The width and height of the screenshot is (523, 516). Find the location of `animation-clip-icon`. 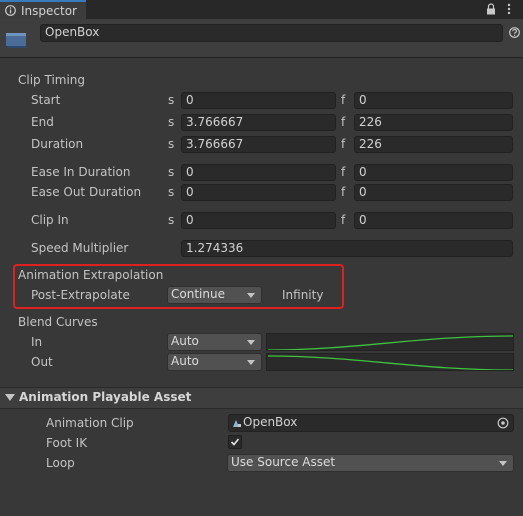

animation-clip-icon is located at coordinates (237, 423).